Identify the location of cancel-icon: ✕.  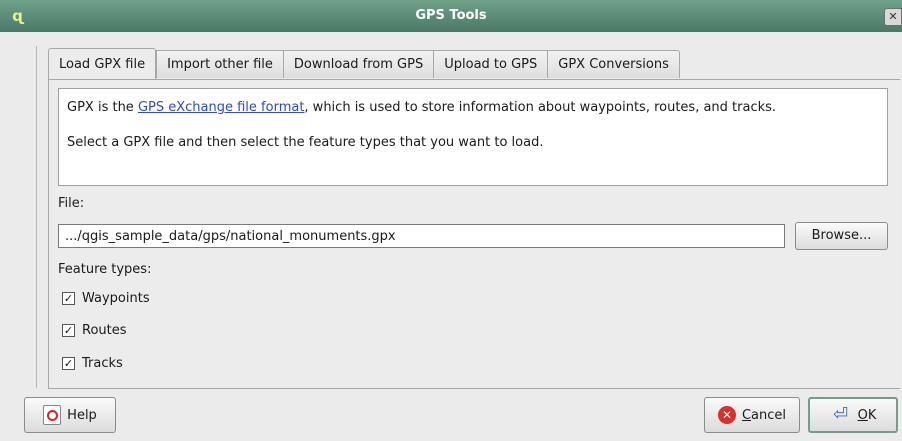
(726, 415).